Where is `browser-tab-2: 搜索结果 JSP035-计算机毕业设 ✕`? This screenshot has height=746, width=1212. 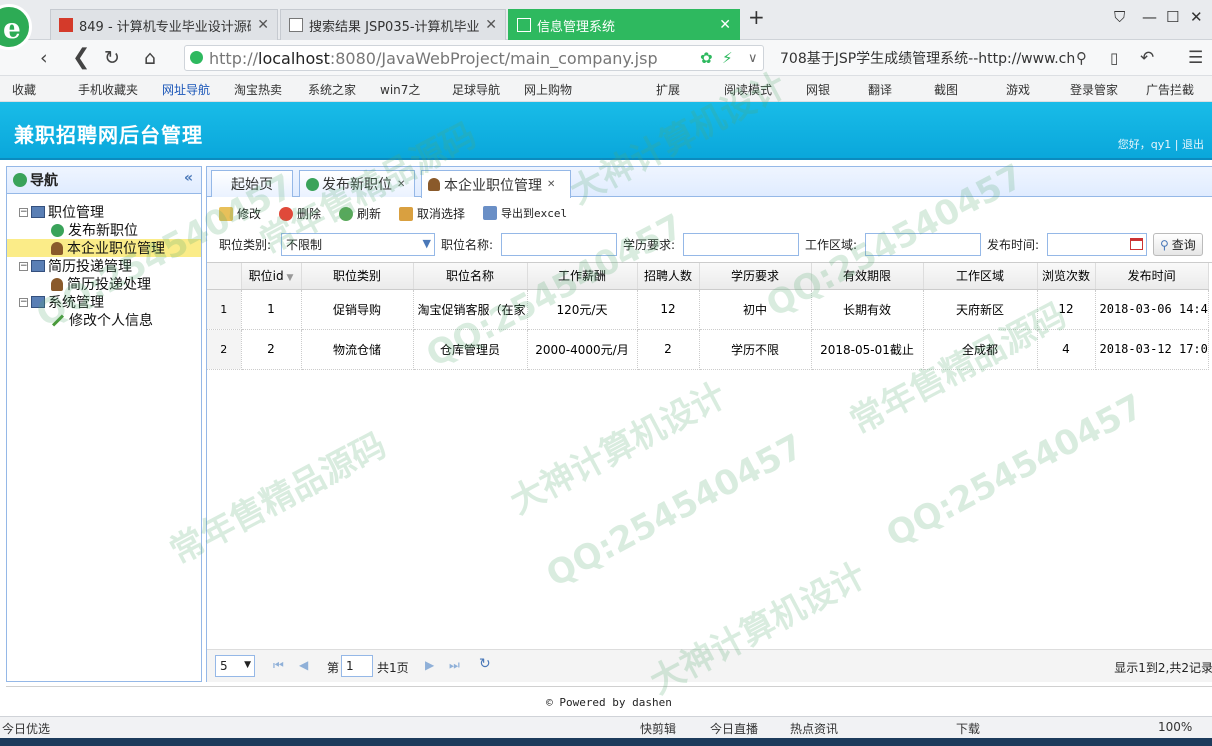 browser-tab-2: 搜索结果 JSP035-计算机毕业设 ✕ is located at coordinates (393, 24).